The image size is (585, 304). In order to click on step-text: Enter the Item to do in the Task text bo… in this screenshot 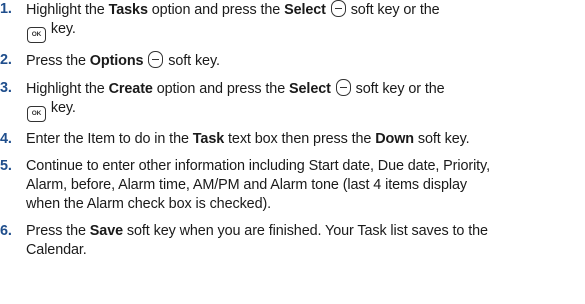, I will do `click(248, 139)`.